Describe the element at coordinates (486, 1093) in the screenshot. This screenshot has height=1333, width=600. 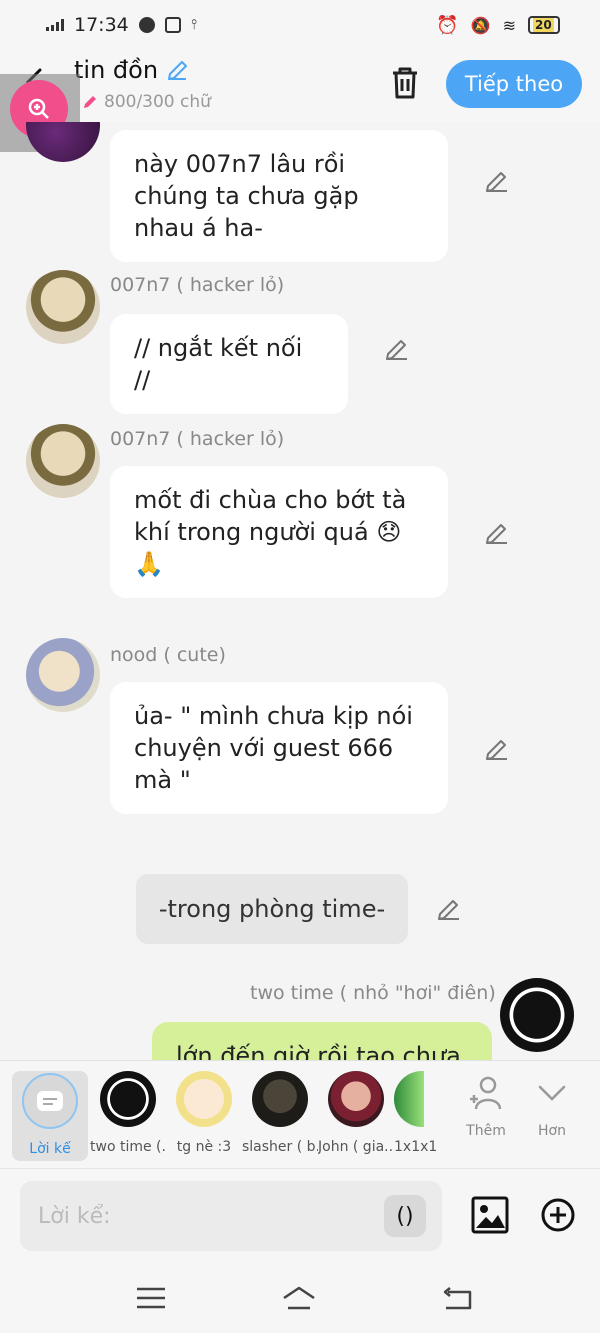
I see `add-user-icon` at that location.